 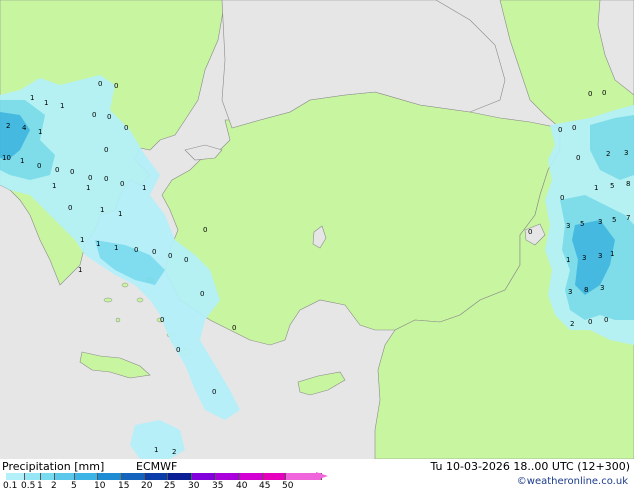 What do you see at coordinates (210, 476) in the screenshot?
I see `color-scale-ticks: 0.1 0.5 1 2 5 10 15 20 25 30 35 40 45 50` at bounding box center [210, 476].